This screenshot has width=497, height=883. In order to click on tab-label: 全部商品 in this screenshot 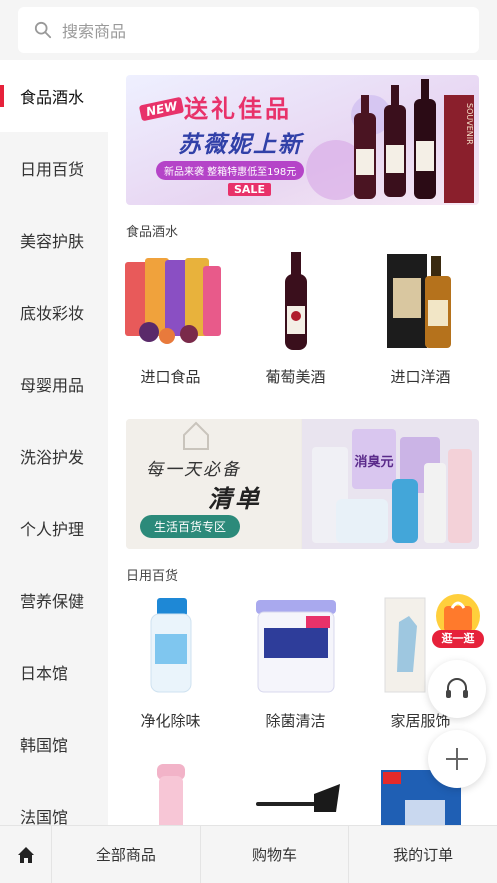, I will do `click(125, 855)`.